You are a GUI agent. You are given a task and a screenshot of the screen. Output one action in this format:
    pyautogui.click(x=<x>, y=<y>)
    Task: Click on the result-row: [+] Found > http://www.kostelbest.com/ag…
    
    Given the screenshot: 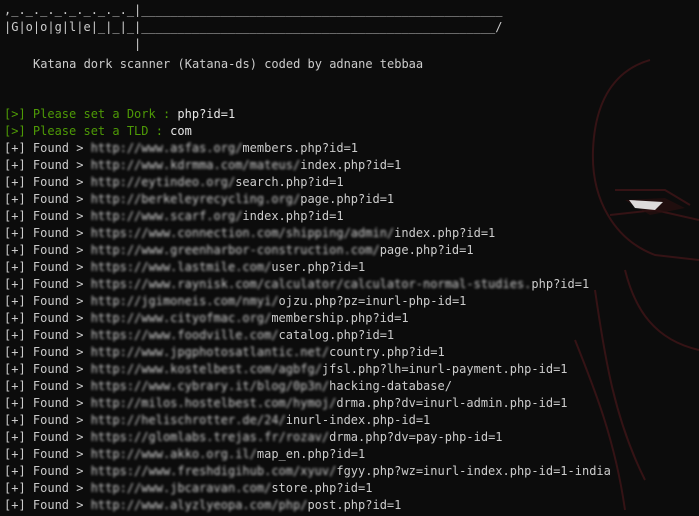 What is the action you would take?
    pyautogui.click(x=350, y=369)
    